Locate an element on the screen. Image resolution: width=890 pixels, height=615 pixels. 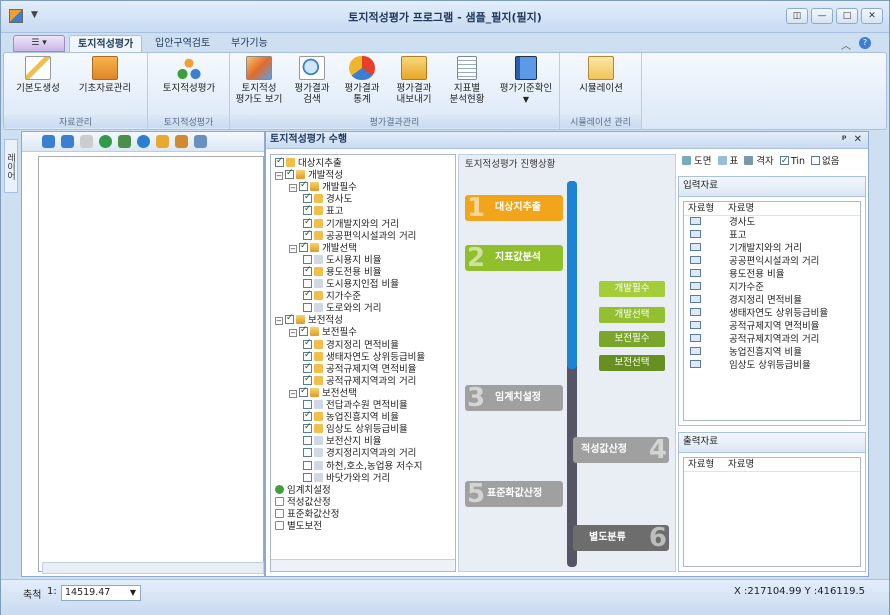
tree-item: 임상도 상위등급비율 is located at coordinates (355, 428).